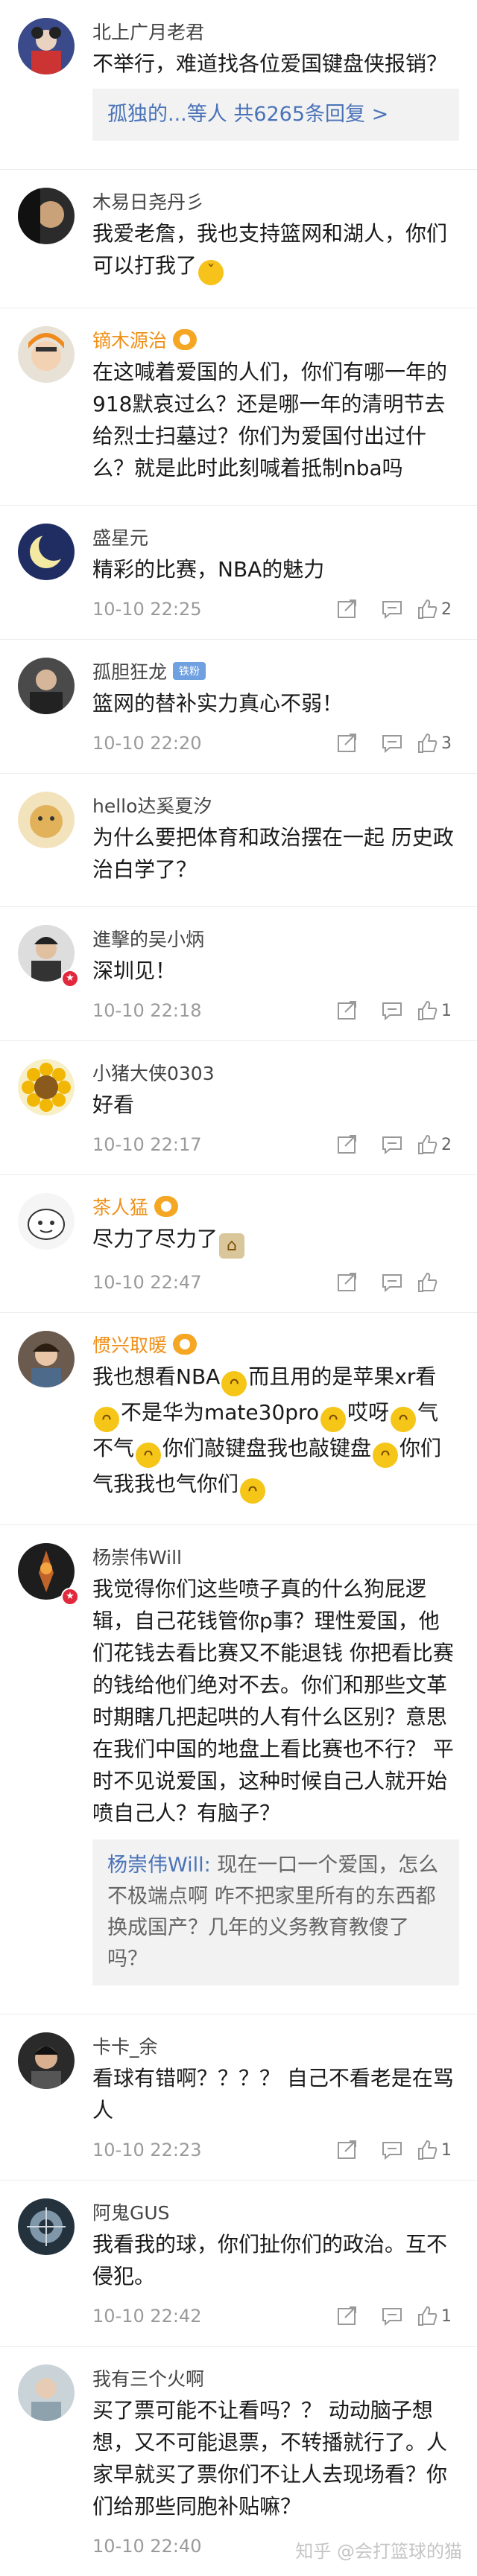 The width and height of the screenshot is (477, 2576). I want to click on username: 茶人猛, so click(120, 1206).